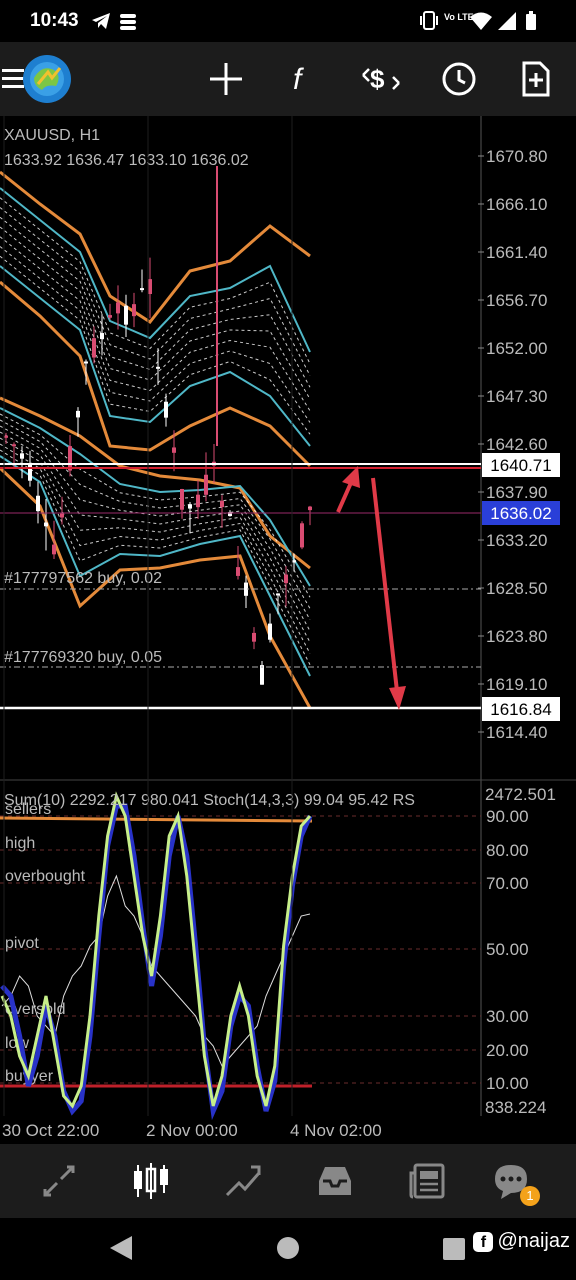 The width and height of the screenshot is (576, 1280). What do you see at coordinates (454, 1249) in the screenshot?
I see `recents-icon` at bounding box center [454, 1249].